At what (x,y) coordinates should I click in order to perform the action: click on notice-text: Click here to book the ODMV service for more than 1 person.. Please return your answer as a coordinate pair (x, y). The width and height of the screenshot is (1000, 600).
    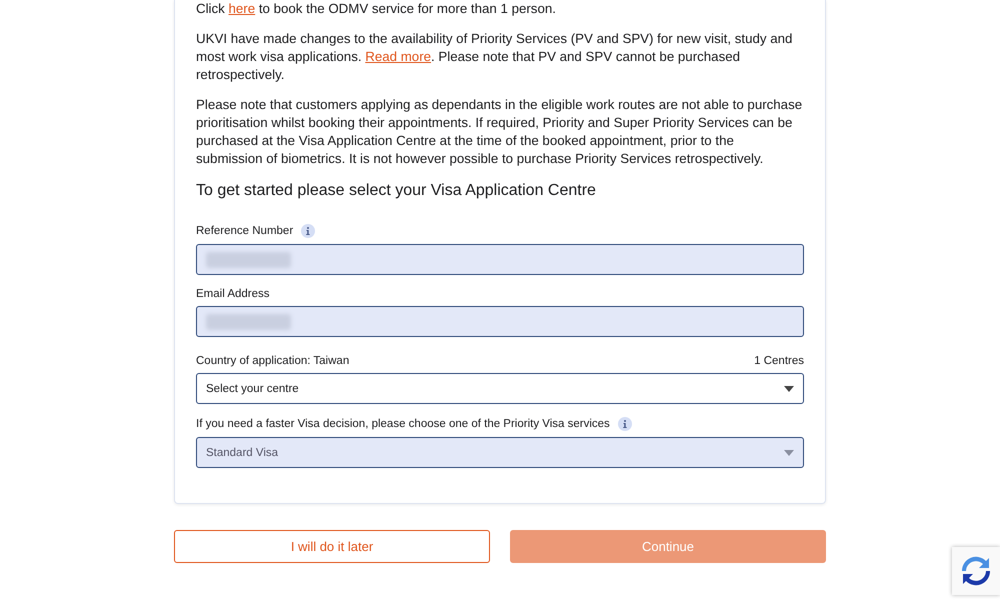
    Looking at the image, I should click on (376, 9).